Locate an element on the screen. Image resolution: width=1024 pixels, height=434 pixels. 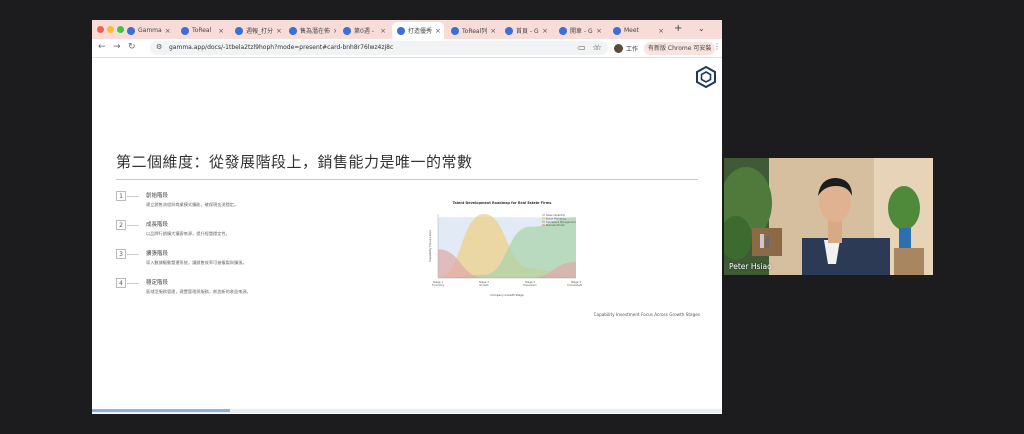
legend-label: Business Model is located at coordinates (555, 225).